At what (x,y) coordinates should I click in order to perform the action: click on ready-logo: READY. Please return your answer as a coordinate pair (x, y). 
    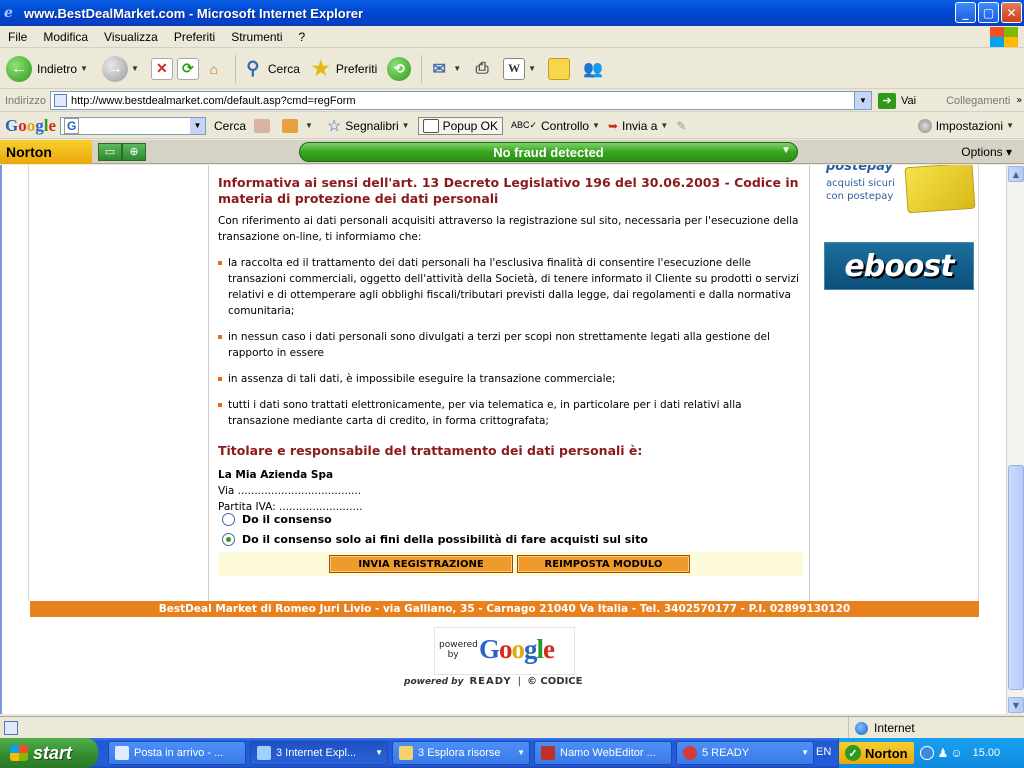
    Looking at the image, I should click on (490, 681).